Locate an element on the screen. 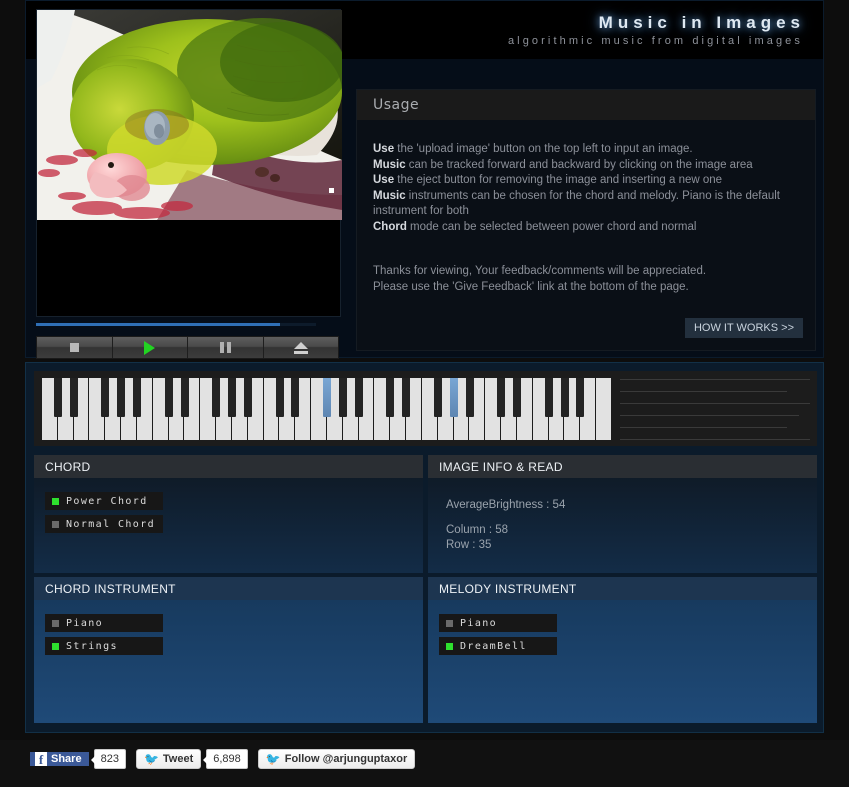 The width and height of the screenshot is (849, 787). piano-row is located at coordinates (425, 408).